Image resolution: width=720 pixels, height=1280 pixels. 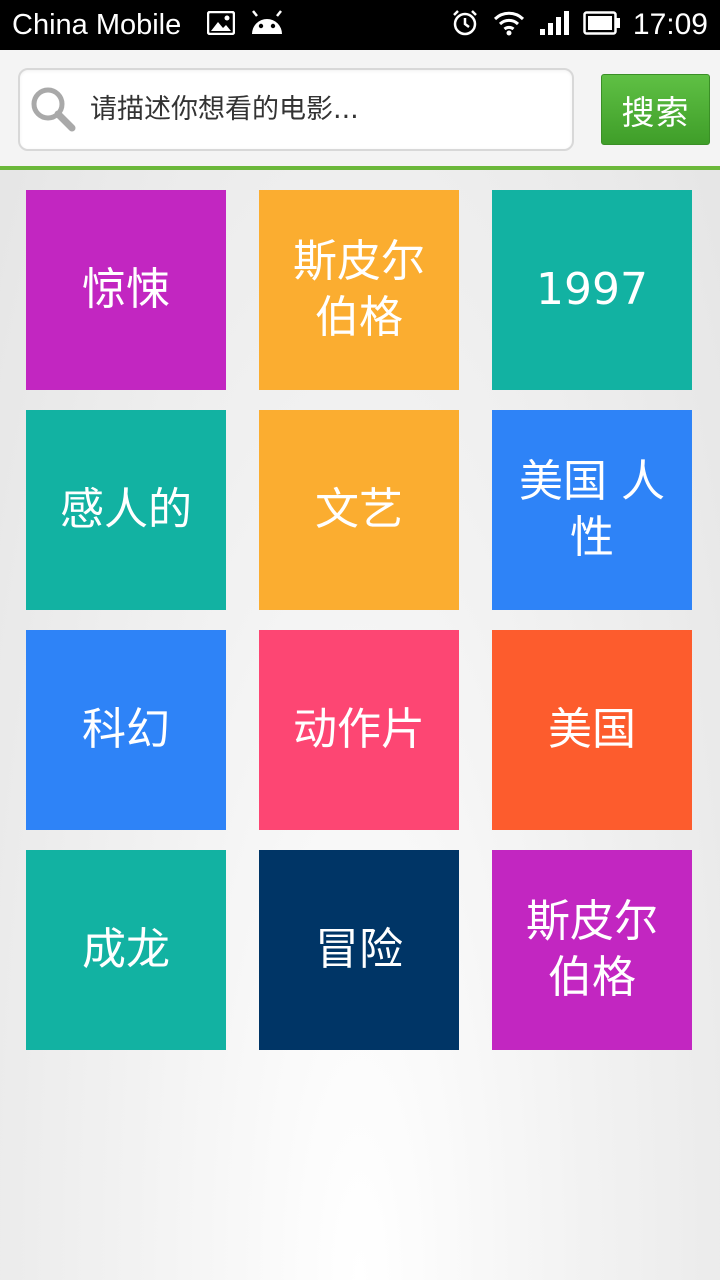 I want to click on tag-tile: 惊悚, so click(x=126, y=290).